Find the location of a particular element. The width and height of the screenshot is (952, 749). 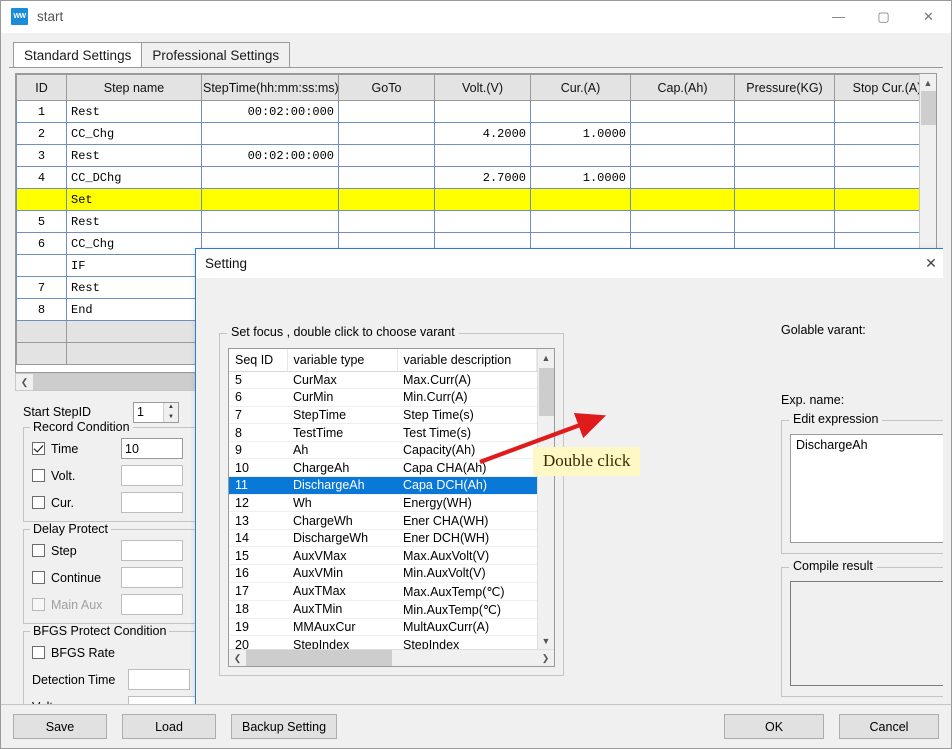

start-stepid-stepper: ▲ ▼ is located at coordinates (156, 412).